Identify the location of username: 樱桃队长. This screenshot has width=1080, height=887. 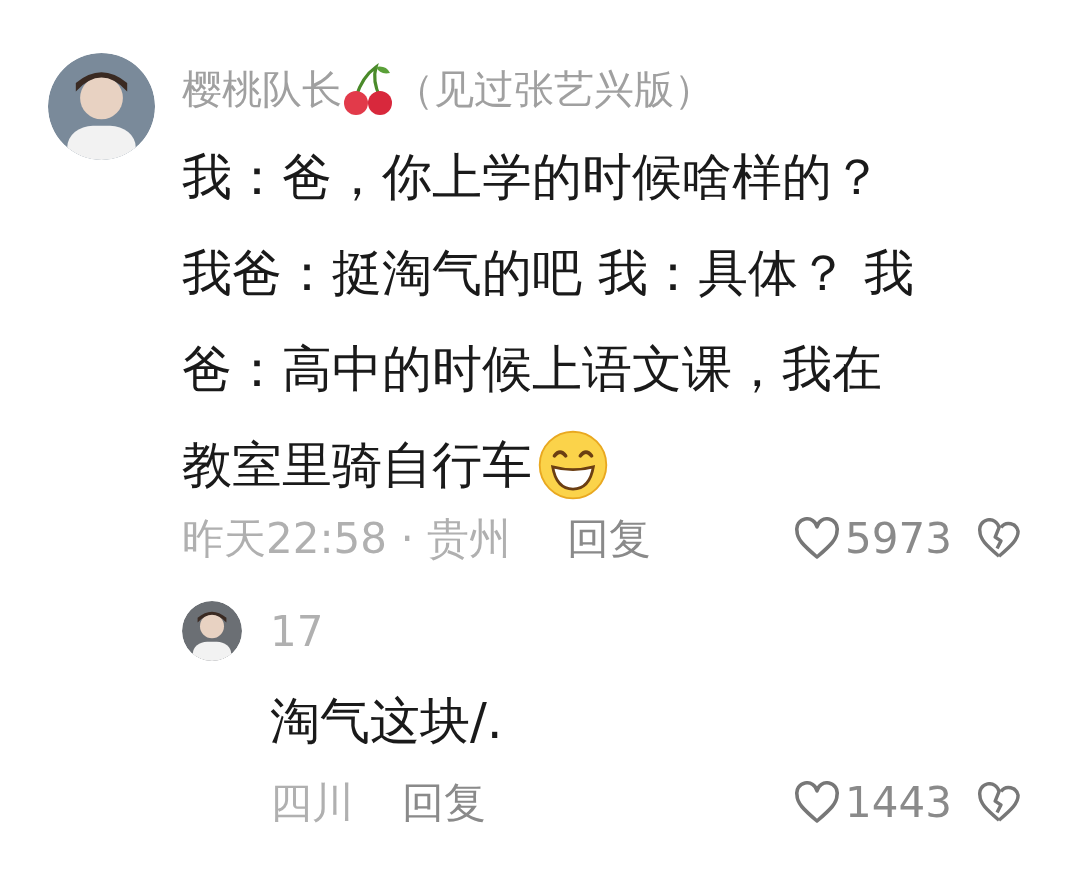
(262, 89).